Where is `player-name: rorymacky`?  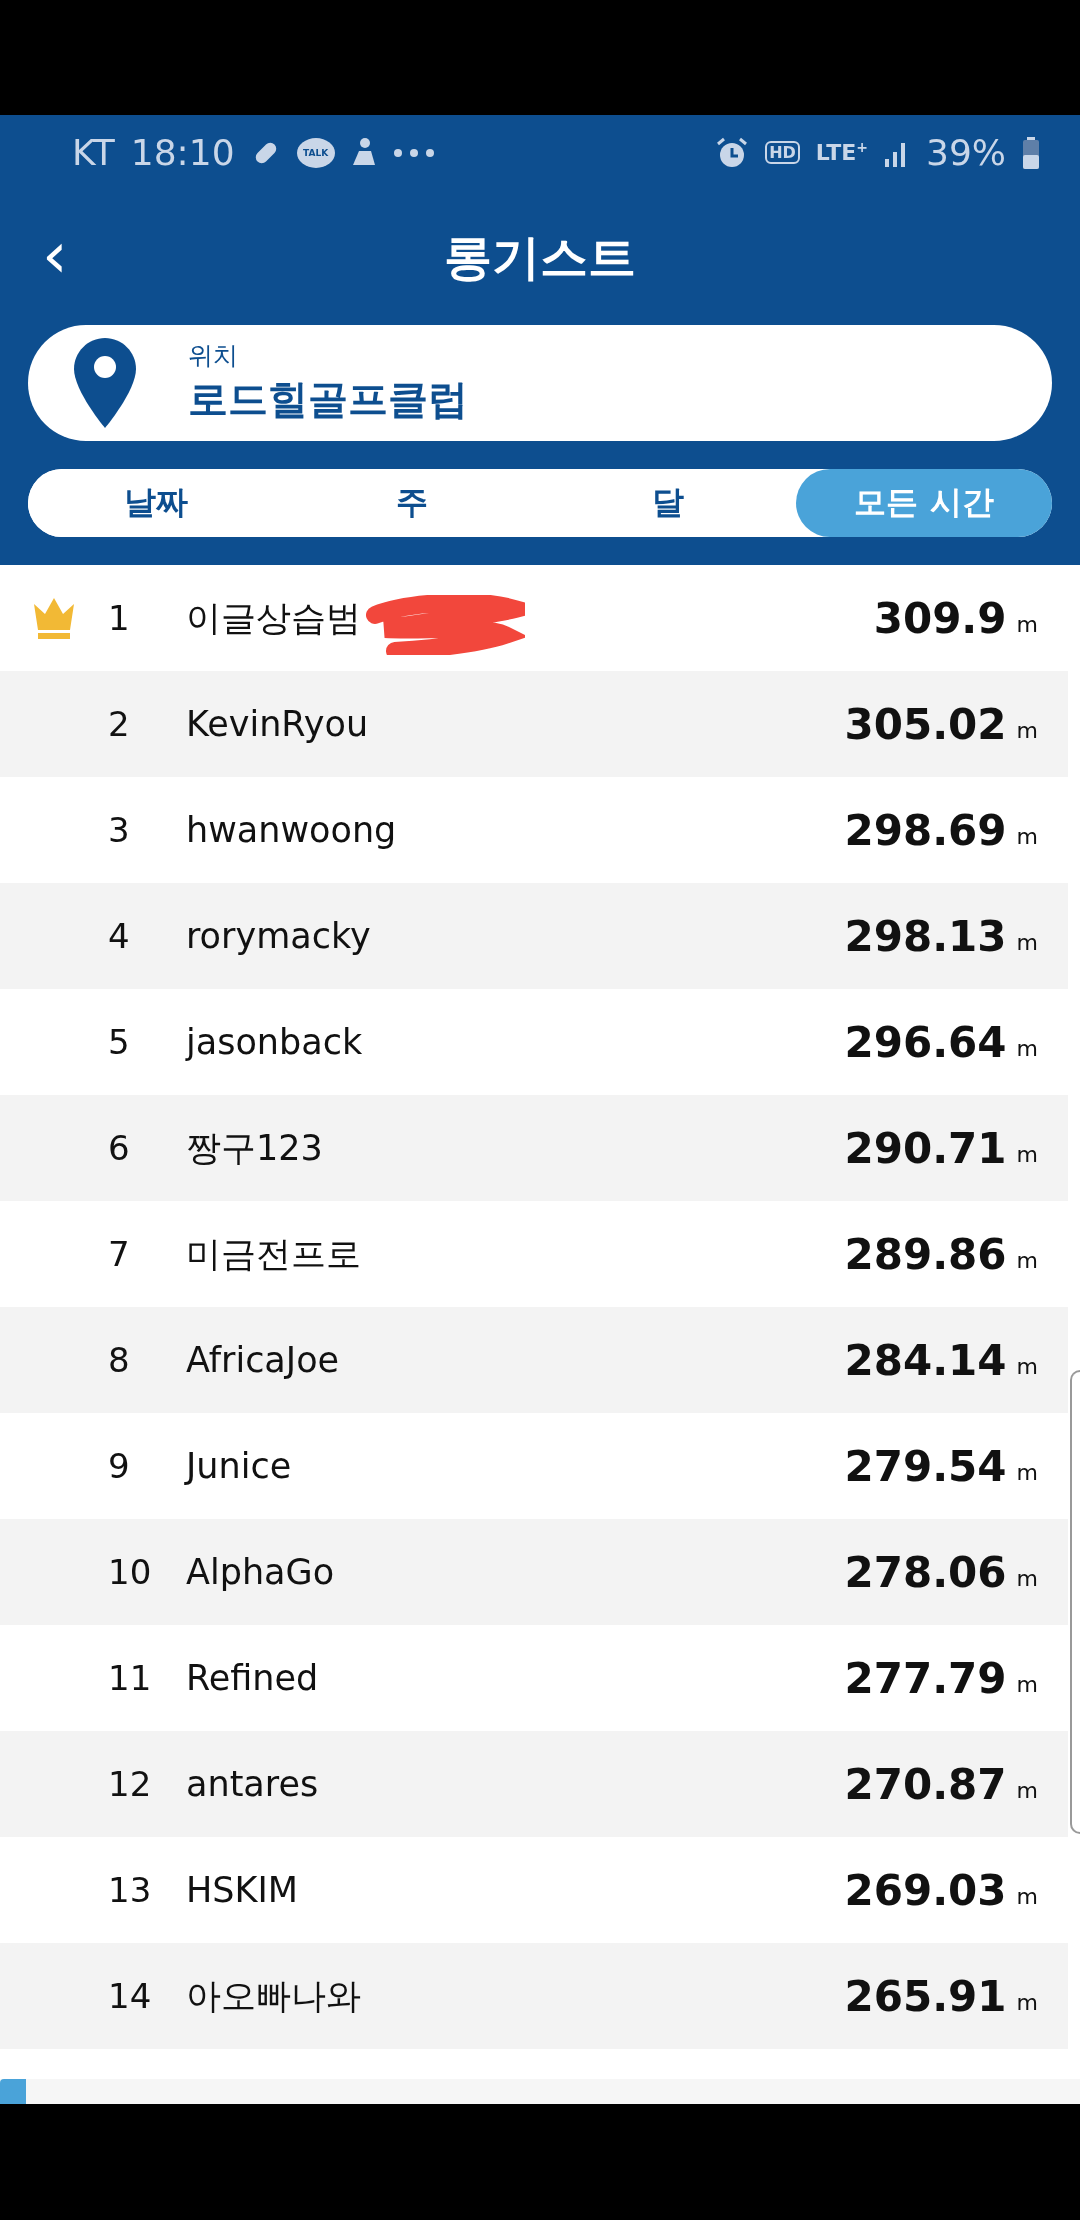
player-name: rorymacky is located at coordinates (278, 936).